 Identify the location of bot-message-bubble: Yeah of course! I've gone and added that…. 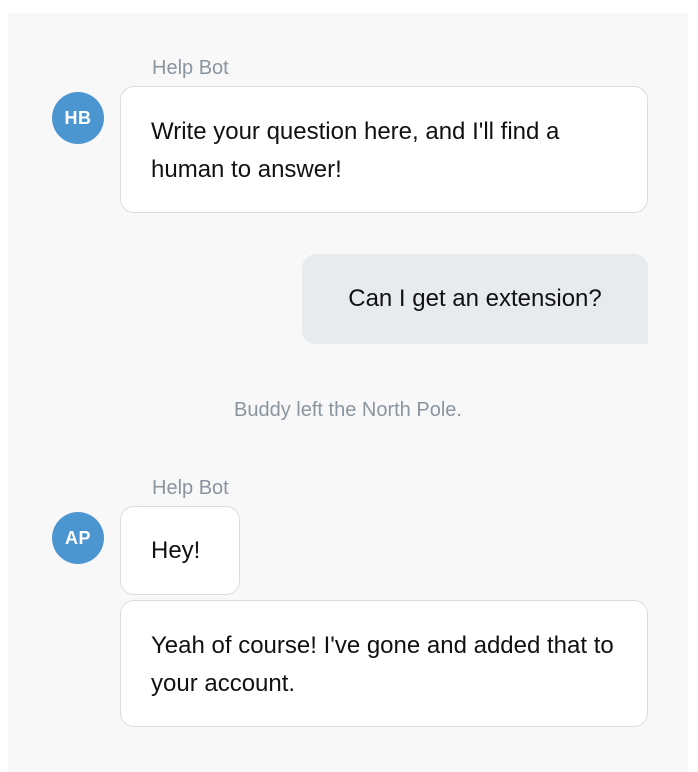
(384, 663).